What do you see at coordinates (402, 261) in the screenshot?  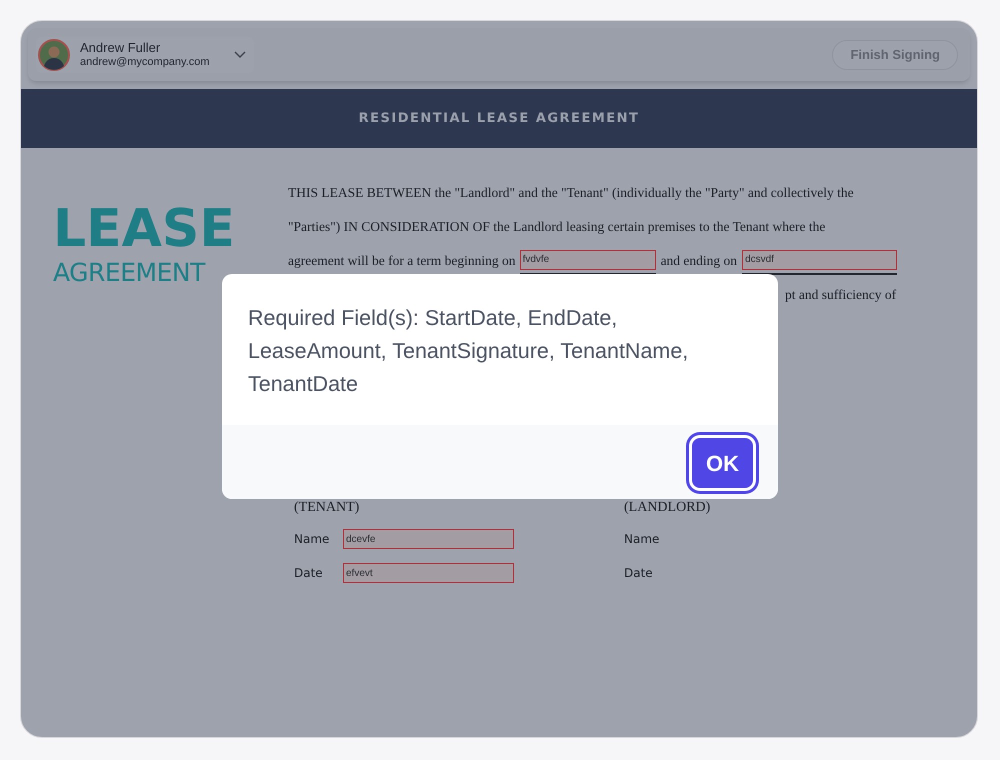 I see `agreement-text: agreement will be for a term beginning on` at bounding box center [402, 261].